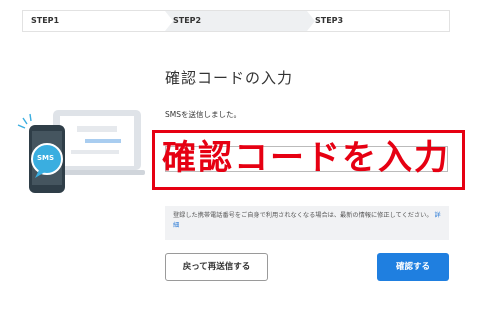  Describe the element at coordinates (378, 21) in the screenshot. I see `step-3: STEP3` at that location.